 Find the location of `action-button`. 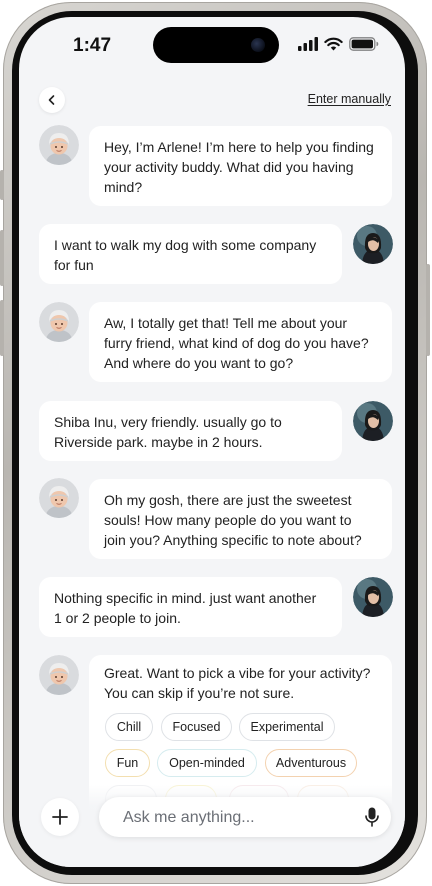

action-button is located at coordinates (2, 185).